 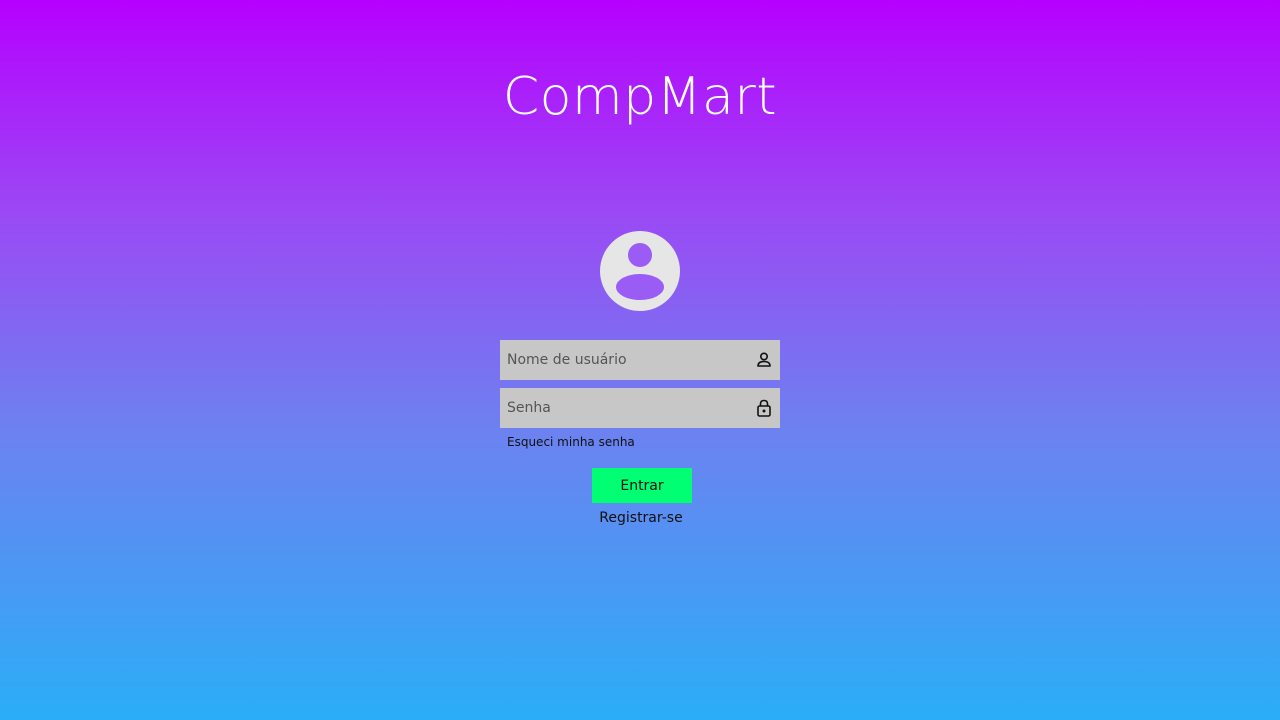 What do you see at coordinates (625, 360) in the screenshot?
I see `username-input` at bounding box center [625, 360].